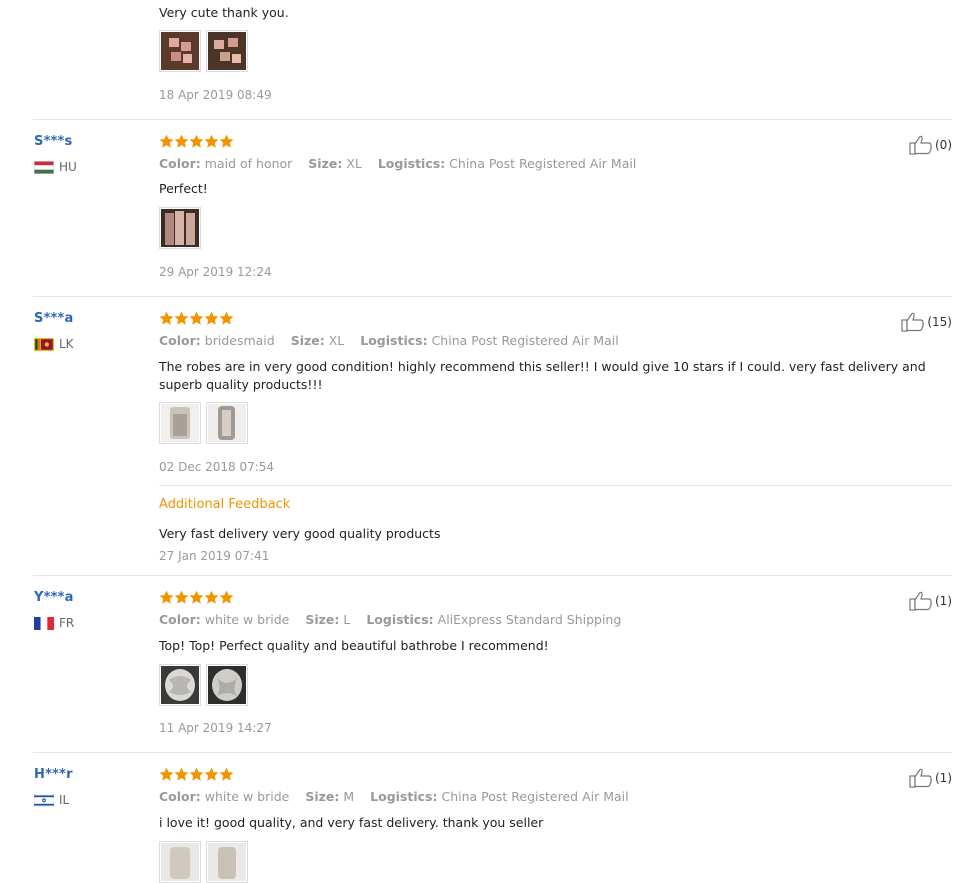  I want to click on country-code: HU, so click(68, 167).